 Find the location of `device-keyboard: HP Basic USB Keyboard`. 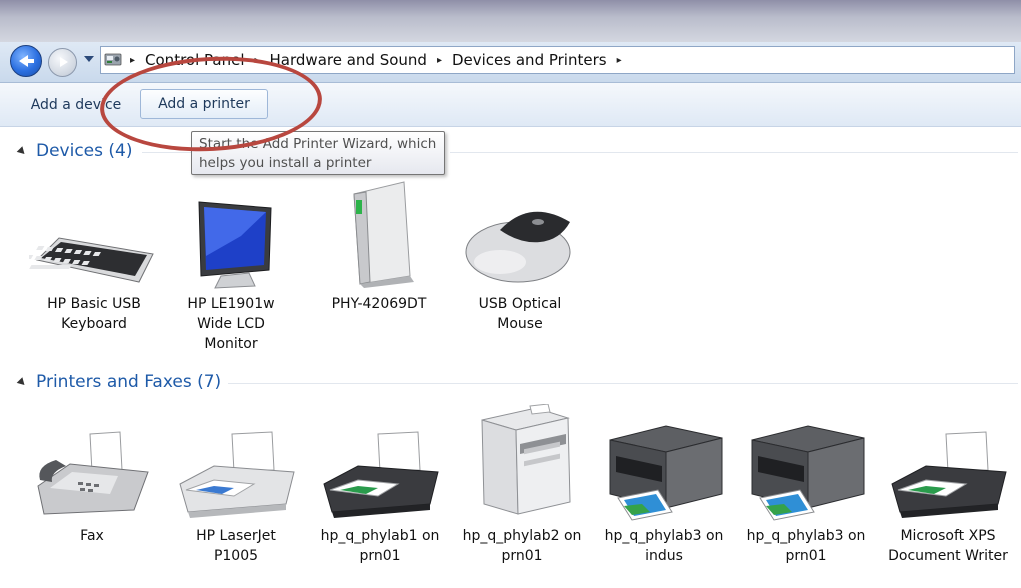

device-keyboard: HP Basic USB Keyboard is located at coordinates (94, 267).